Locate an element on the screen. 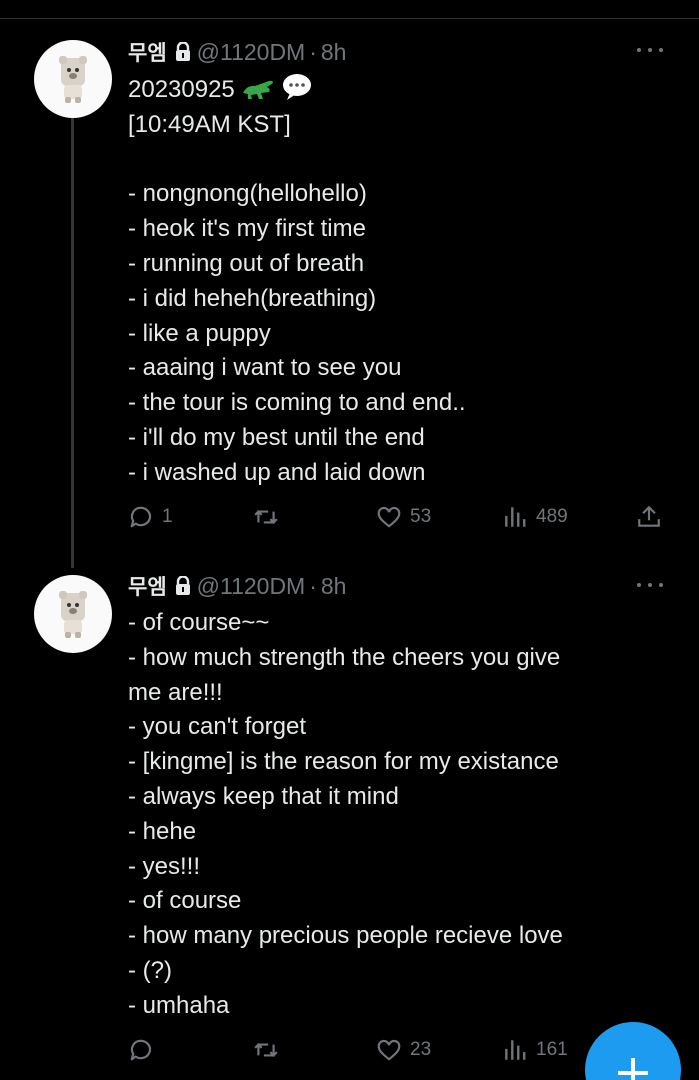 This screenshot has height=1080, width=699. views-button: 161 is located at coordinates (535, 1050).